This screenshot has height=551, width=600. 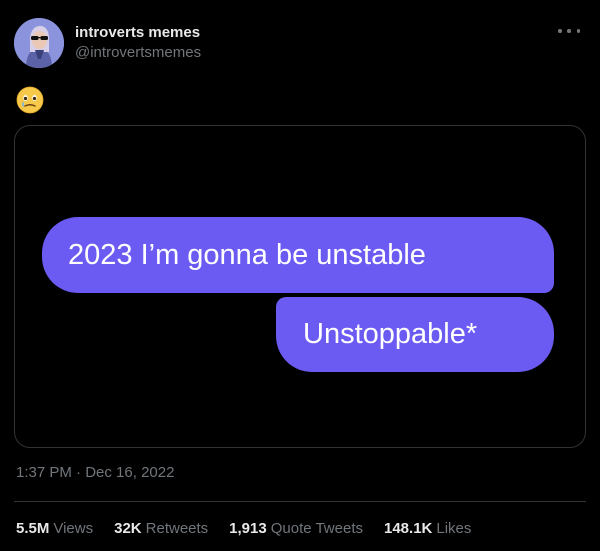 I want to click on timestamp: 1:37 PM · Dec 16, 2022, so click(x=95, y=472).